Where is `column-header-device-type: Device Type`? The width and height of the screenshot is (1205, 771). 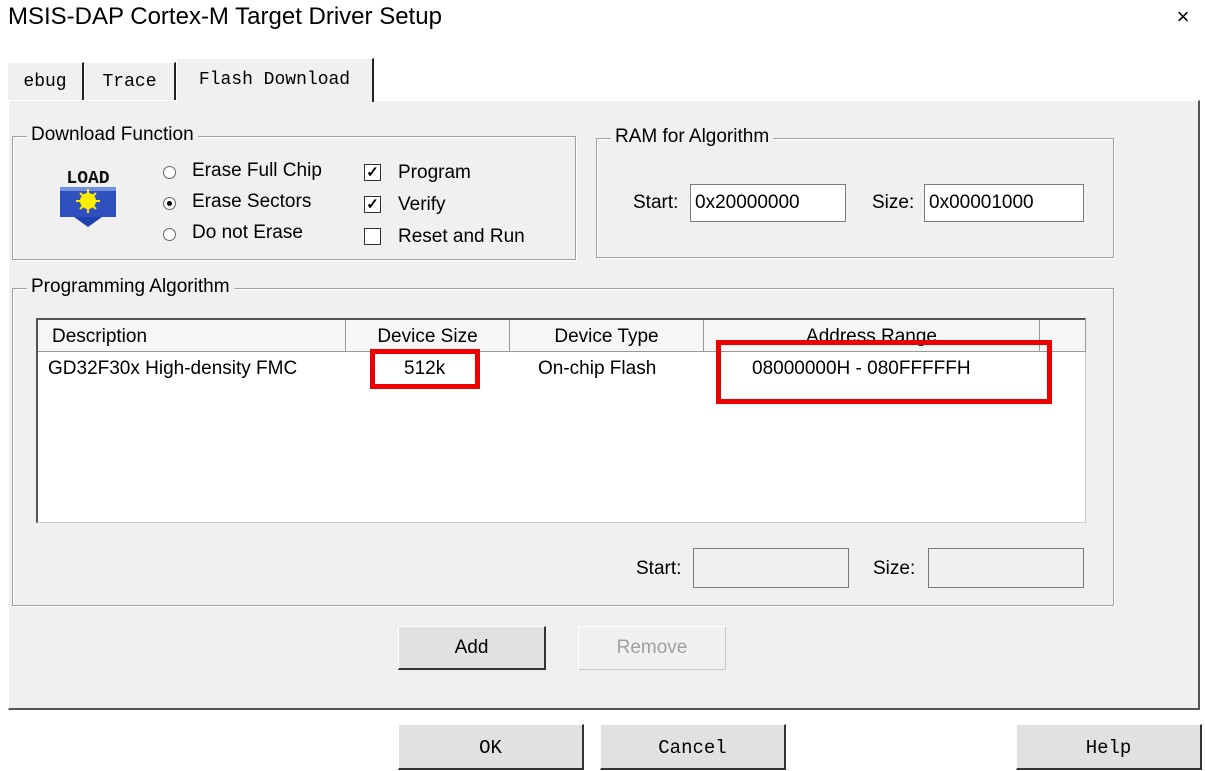
column-header-device-type: Device Type is located at coordinates (607, 336).